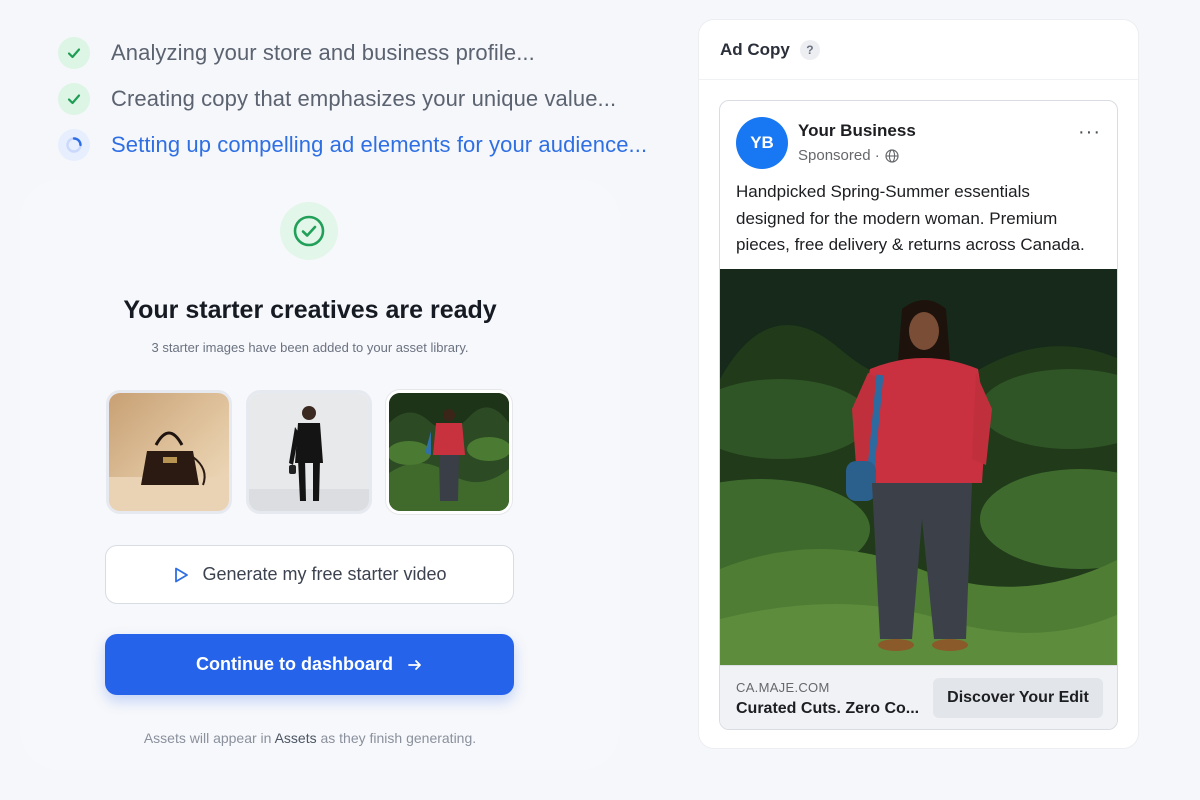 This screenshot has width=1200, height=800. I want to click on black-suit-model-image, so click(309, 452).